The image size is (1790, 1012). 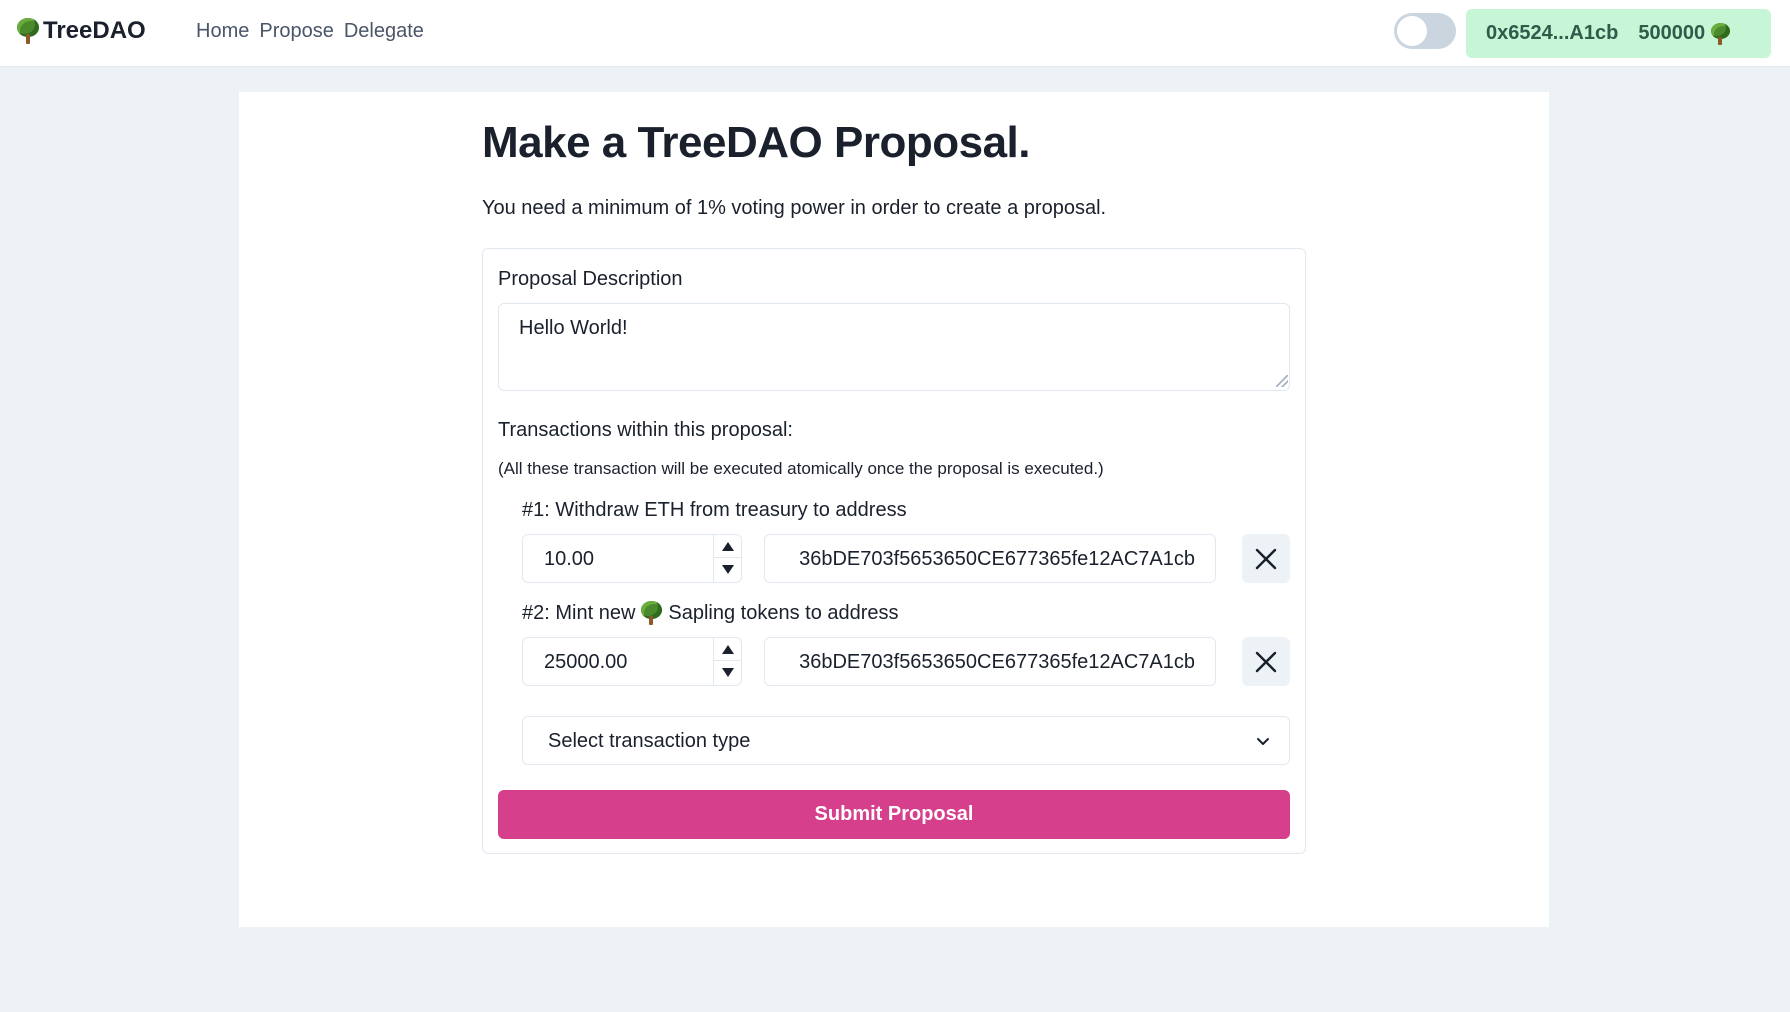 I want to click on amount-value-1: 10.00, so click(x=569, y=559).